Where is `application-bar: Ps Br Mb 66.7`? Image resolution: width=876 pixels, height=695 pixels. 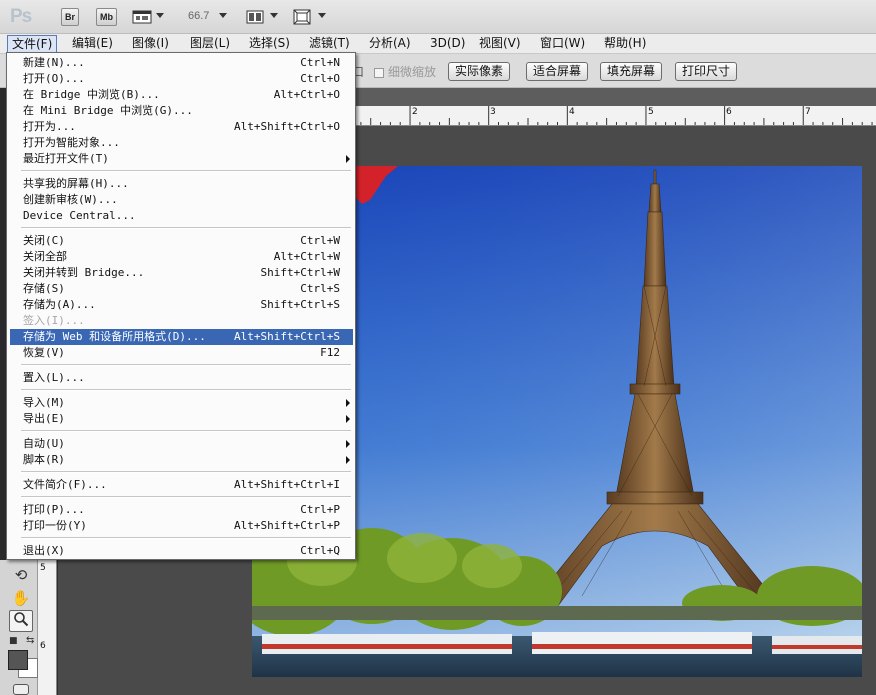
application-bar: Ps Br Mb 66.7 is located at coordinates (438, 17).